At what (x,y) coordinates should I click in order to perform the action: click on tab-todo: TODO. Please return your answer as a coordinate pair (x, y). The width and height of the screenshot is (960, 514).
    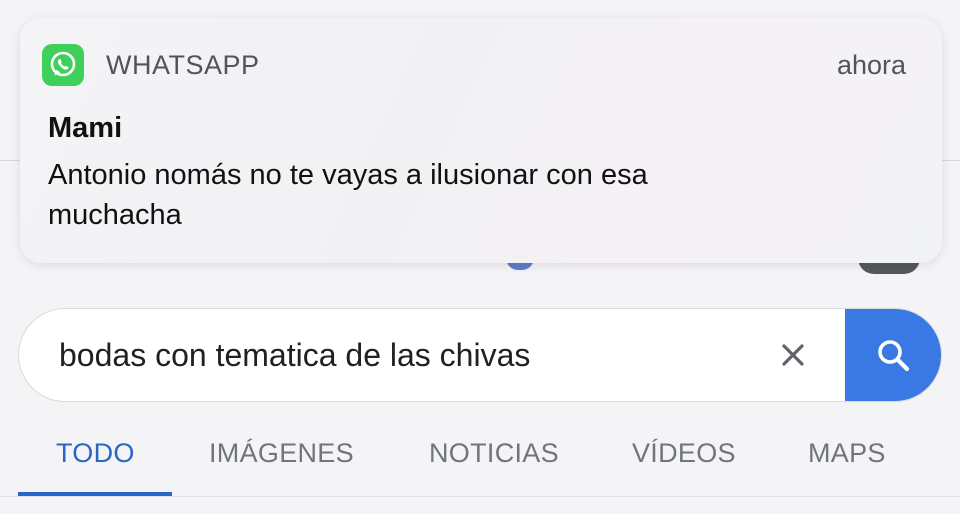
    Looking at the image, I should click on (95, 453).